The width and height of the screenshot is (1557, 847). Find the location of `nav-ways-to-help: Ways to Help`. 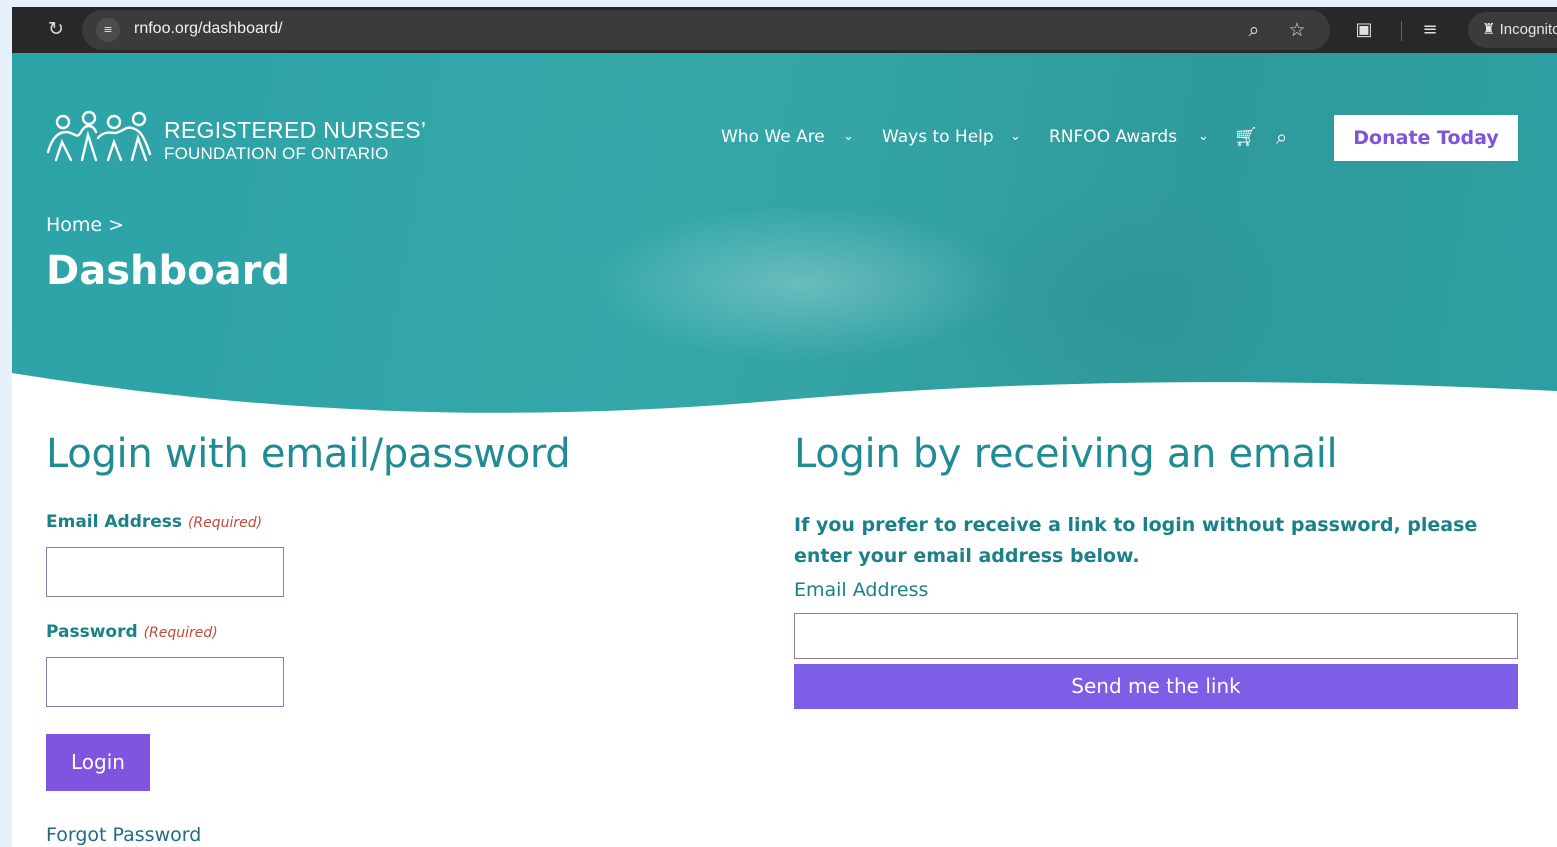

nav-ways-to-help: Ways to Help is located at coordinates (938, 137).